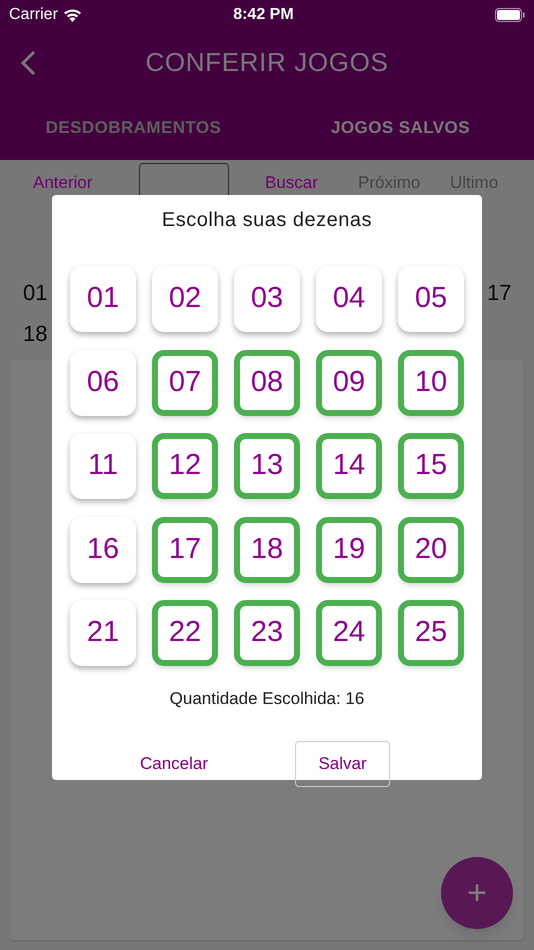  Describe the element at coordinates (33, 15) in the screenshot. I see `carrier-label: Carrier` at that location.